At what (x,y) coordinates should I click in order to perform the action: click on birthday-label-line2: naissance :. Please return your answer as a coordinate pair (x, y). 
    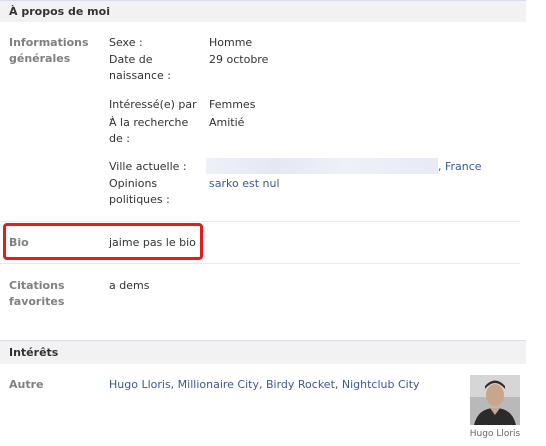
    Looking at the image, I should click on (140, 75).